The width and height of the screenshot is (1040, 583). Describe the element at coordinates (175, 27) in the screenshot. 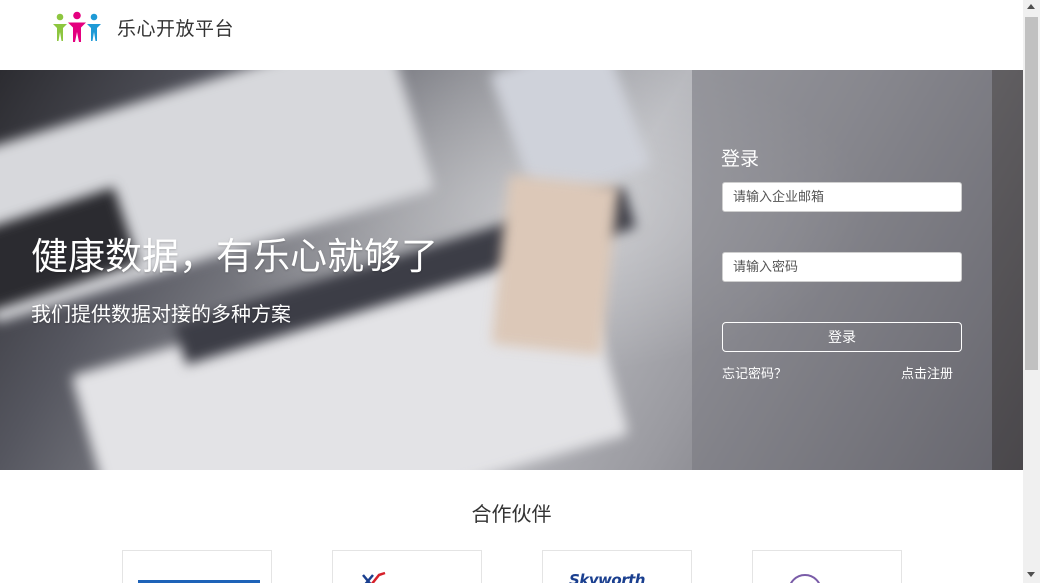

I see `brand-name: 乐心开放平台` at that location.